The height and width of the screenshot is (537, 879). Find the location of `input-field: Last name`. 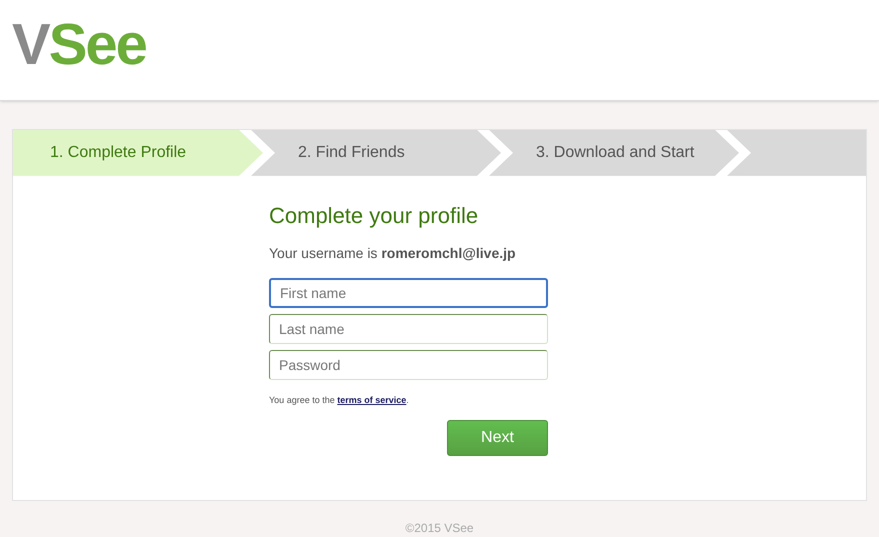

input-field: Last name is located at coordinates (408, 329).